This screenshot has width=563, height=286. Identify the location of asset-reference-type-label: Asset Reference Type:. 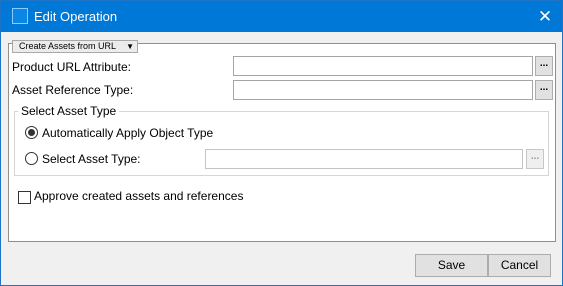
(73, 90).